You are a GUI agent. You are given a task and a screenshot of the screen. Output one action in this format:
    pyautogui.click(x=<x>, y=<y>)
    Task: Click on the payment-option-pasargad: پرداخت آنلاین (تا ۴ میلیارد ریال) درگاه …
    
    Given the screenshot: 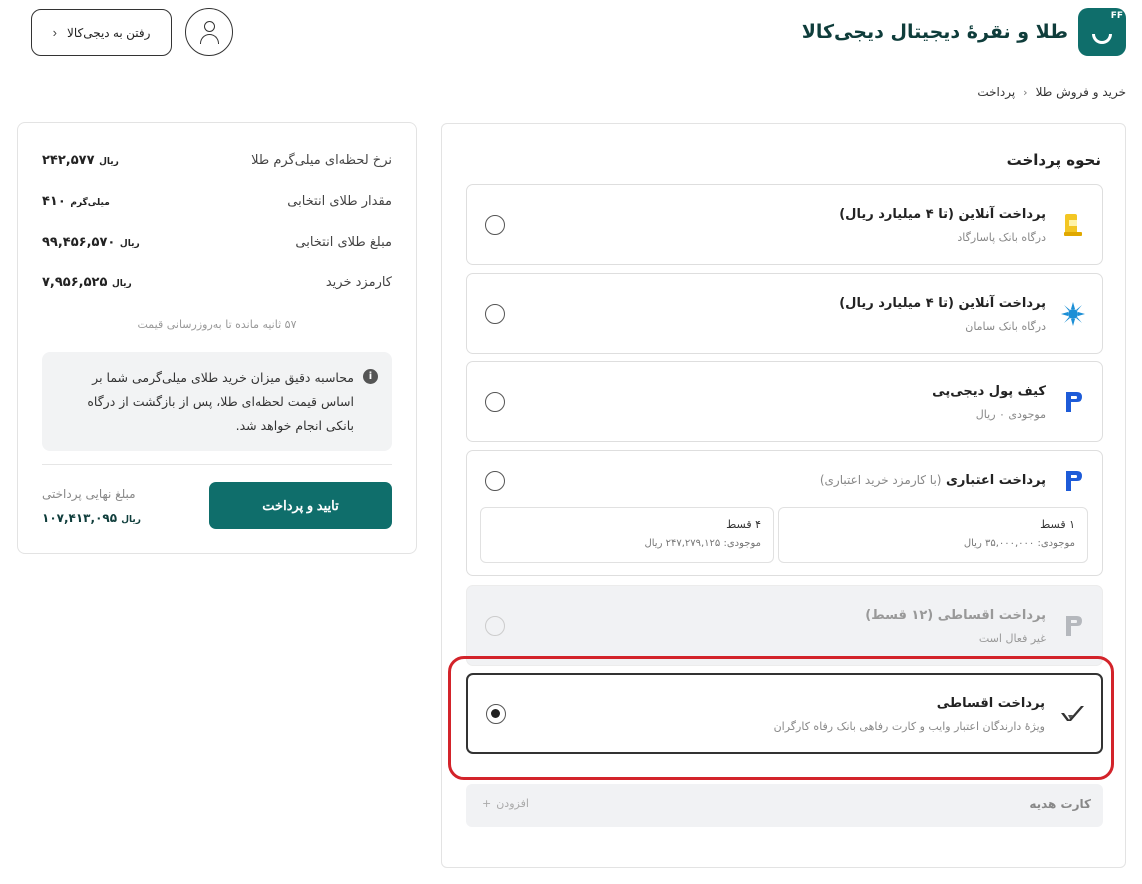 What is the action you would take?
    pyautogui.click(x=784, y=224)
    